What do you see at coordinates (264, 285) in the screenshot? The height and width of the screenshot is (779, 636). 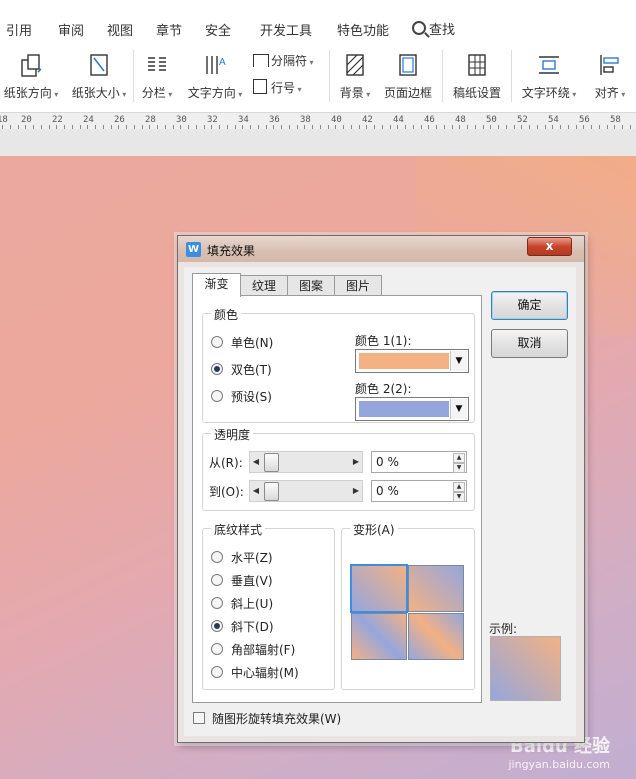 I see `tab-texture: 纹理` at bounding box center [264, 285].